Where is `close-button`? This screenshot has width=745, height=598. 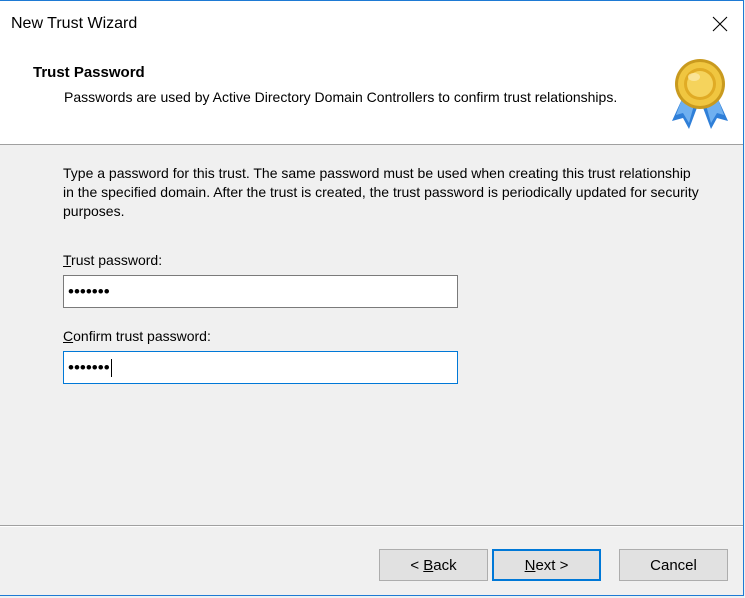
close-button is located at coordinates (720, 24).